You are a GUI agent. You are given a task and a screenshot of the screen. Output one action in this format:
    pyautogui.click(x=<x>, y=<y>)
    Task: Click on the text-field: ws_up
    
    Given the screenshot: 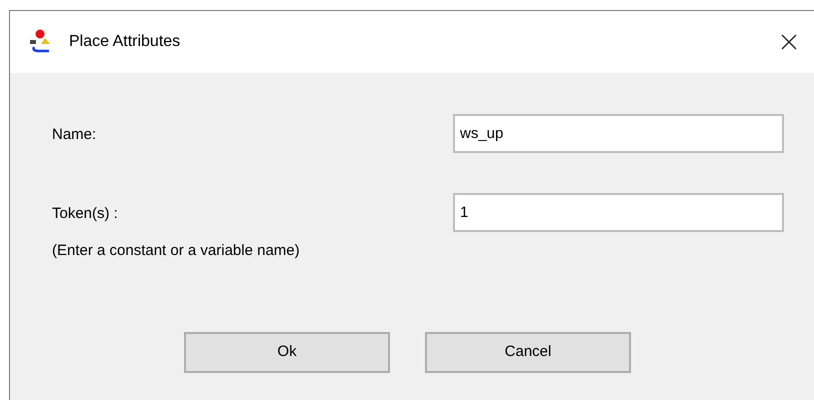 What is the action you would take?
    pyautogui.click(x=618, y=133)
    